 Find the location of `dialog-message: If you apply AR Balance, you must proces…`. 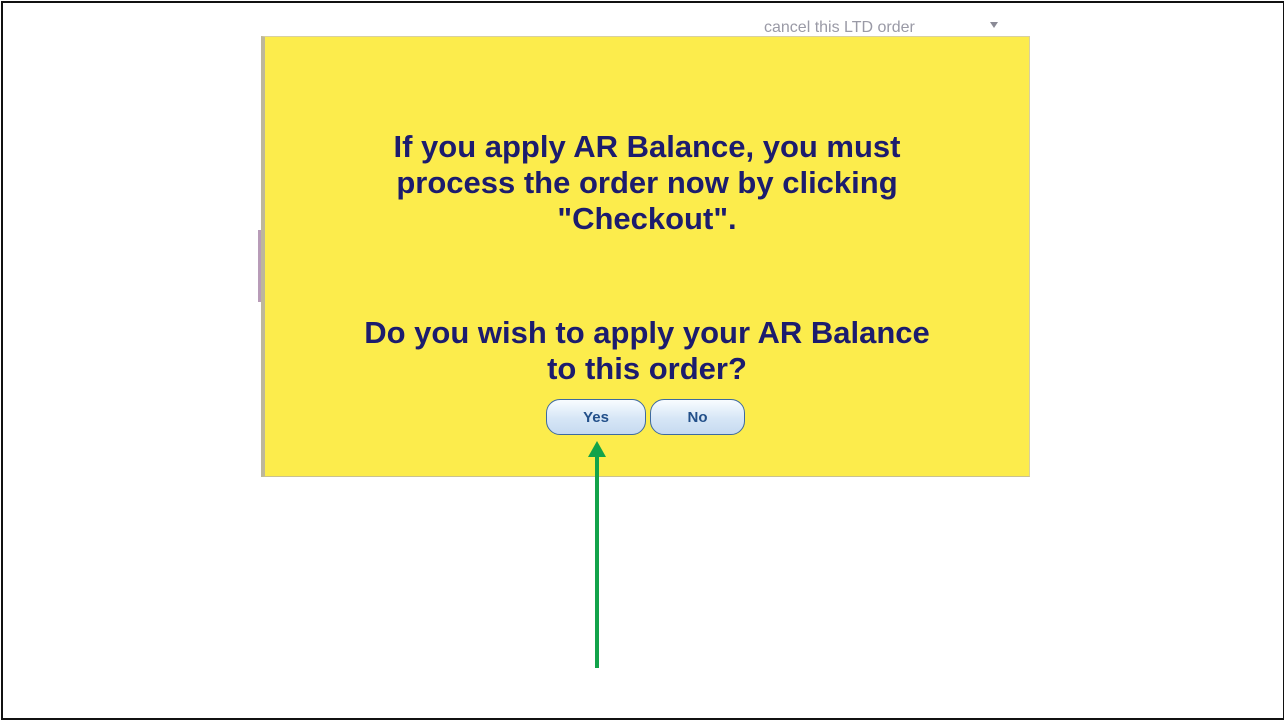

dialog-message: If you apply AR Balance, you must proces… is located at coordinates (647, 183).